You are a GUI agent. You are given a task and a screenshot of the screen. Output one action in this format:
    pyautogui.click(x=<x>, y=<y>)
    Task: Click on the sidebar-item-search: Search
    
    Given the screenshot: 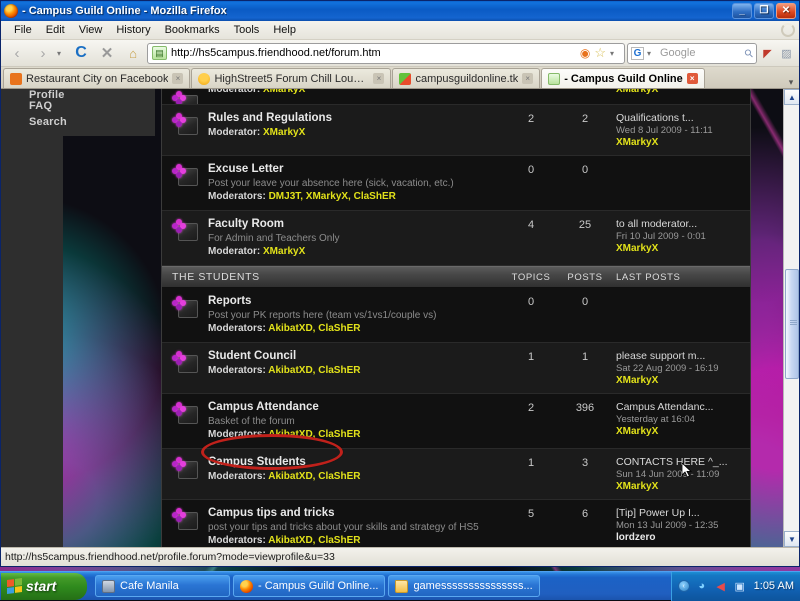 What is the action you would take?
    pyautogui.click(x=90, y=122)
    